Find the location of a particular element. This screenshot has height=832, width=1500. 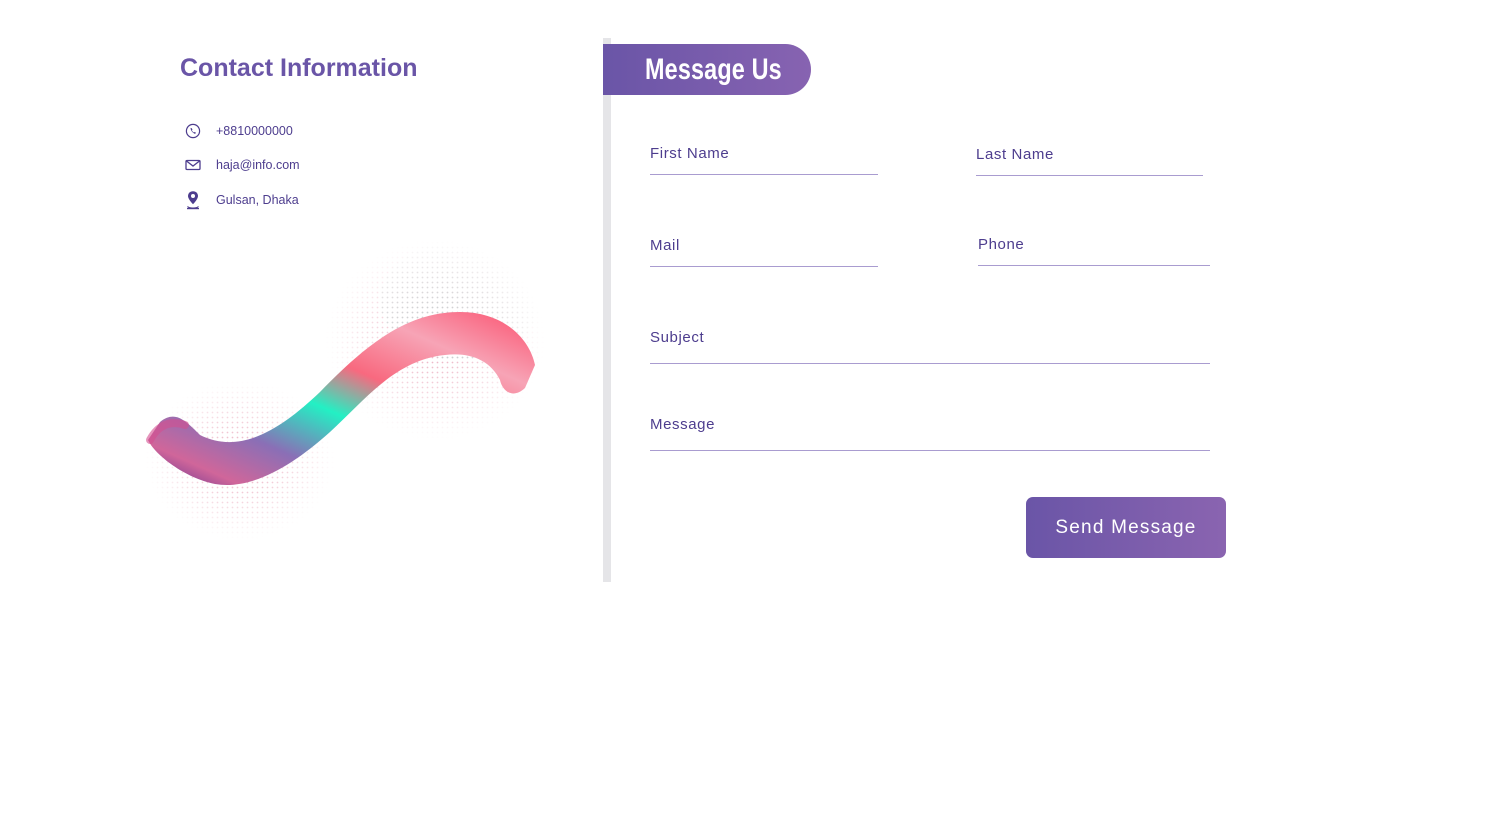

contact-email: haja@info.com is located at coordinates (242, 165).